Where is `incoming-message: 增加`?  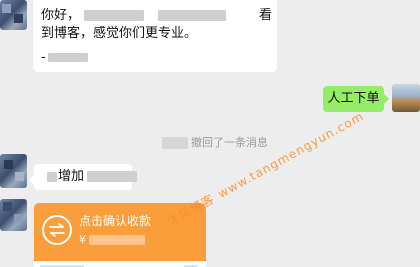 incoming-message: 增加 is located at coordinates (83, 177).